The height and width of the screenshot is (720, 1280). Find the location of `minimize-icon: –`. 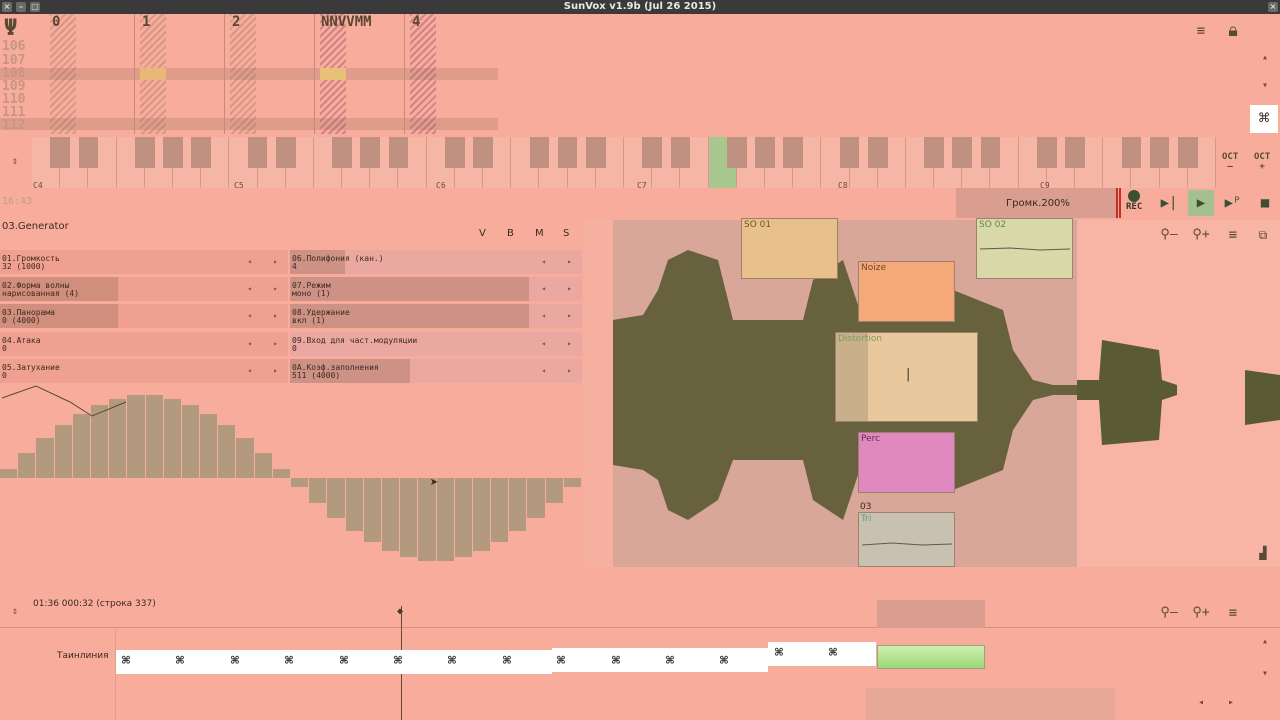

minimize-icon: – is located at coordinates (21, 7).